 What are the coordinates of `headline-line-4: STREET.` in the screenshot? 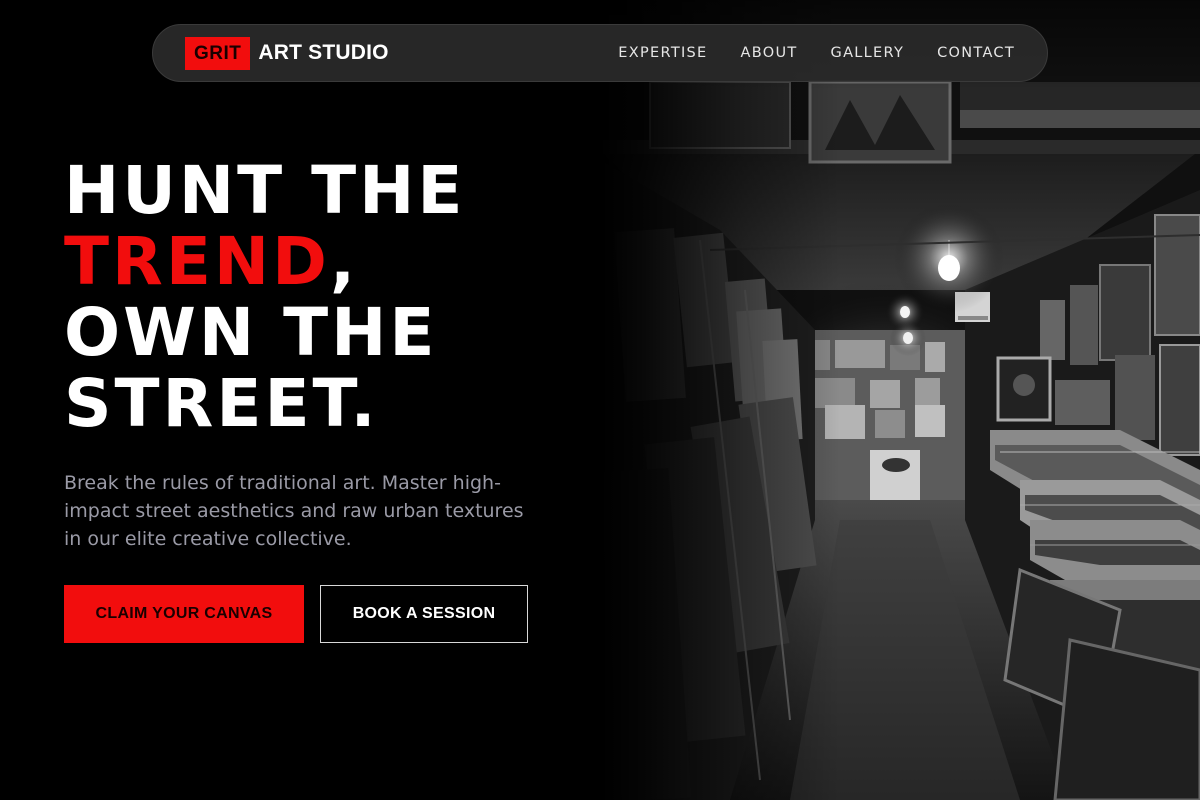 It's located at (221, 403).